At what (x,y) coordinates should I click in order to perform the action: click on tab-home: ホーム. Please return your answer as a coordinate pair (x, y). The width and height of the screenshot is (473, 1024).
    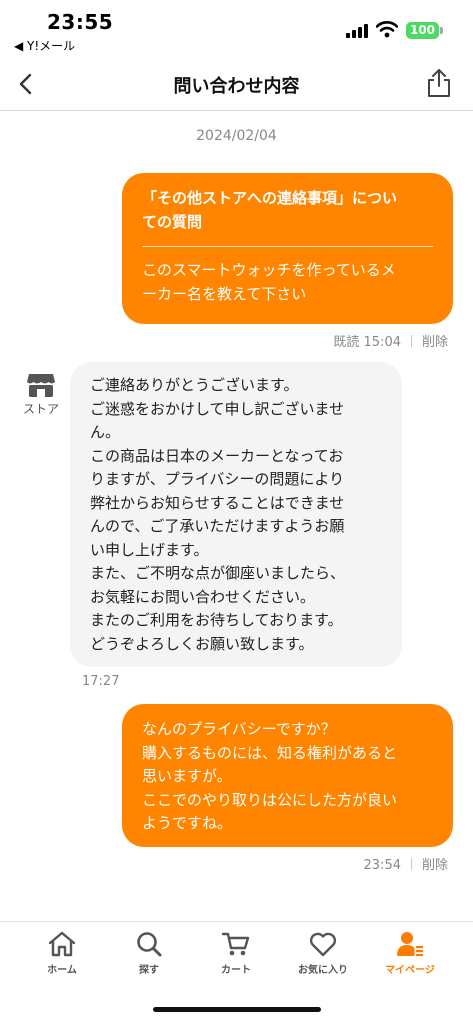
    Looking at the image, I should click on (62, 953).